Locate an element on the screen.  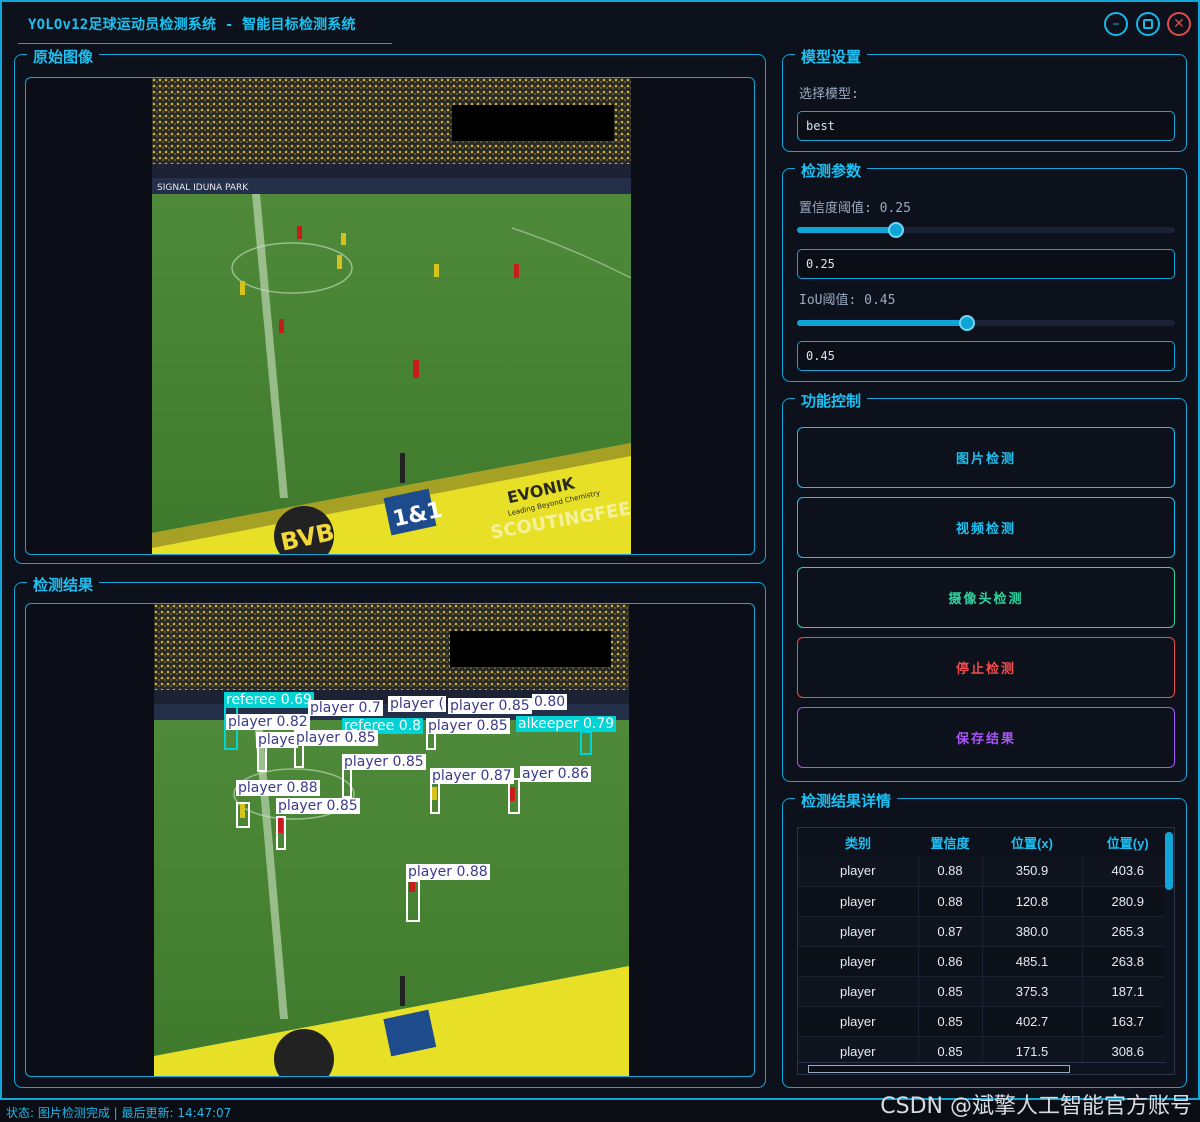
cell-x: 402.7 is located at coordinates (1032, 1021).